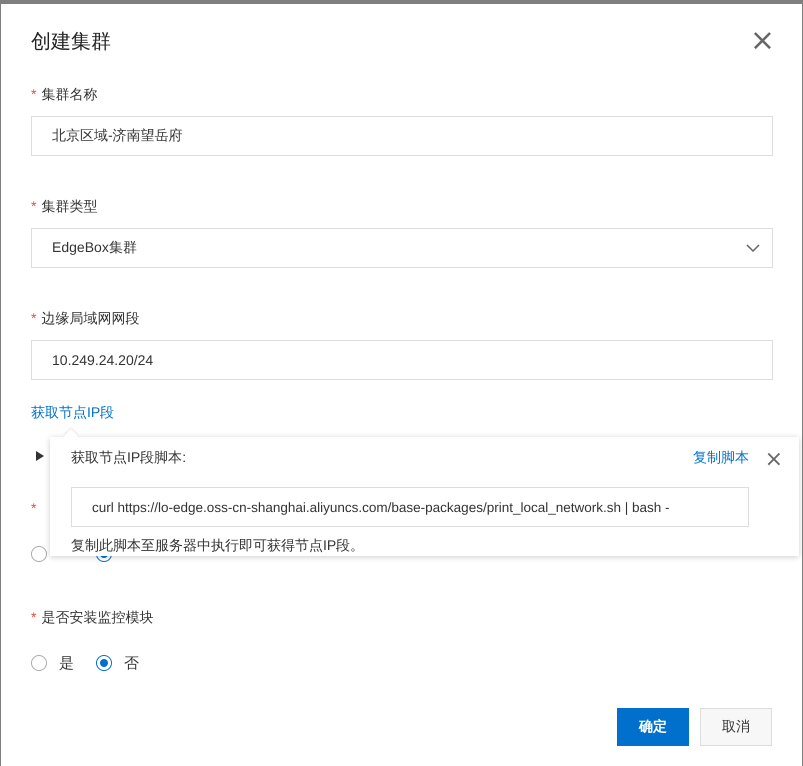 The width and height of the screenshot is (803, 766). Describe the element at coordinates (66, 663) in the screenshot. I see `radio-label: 是` at that location.